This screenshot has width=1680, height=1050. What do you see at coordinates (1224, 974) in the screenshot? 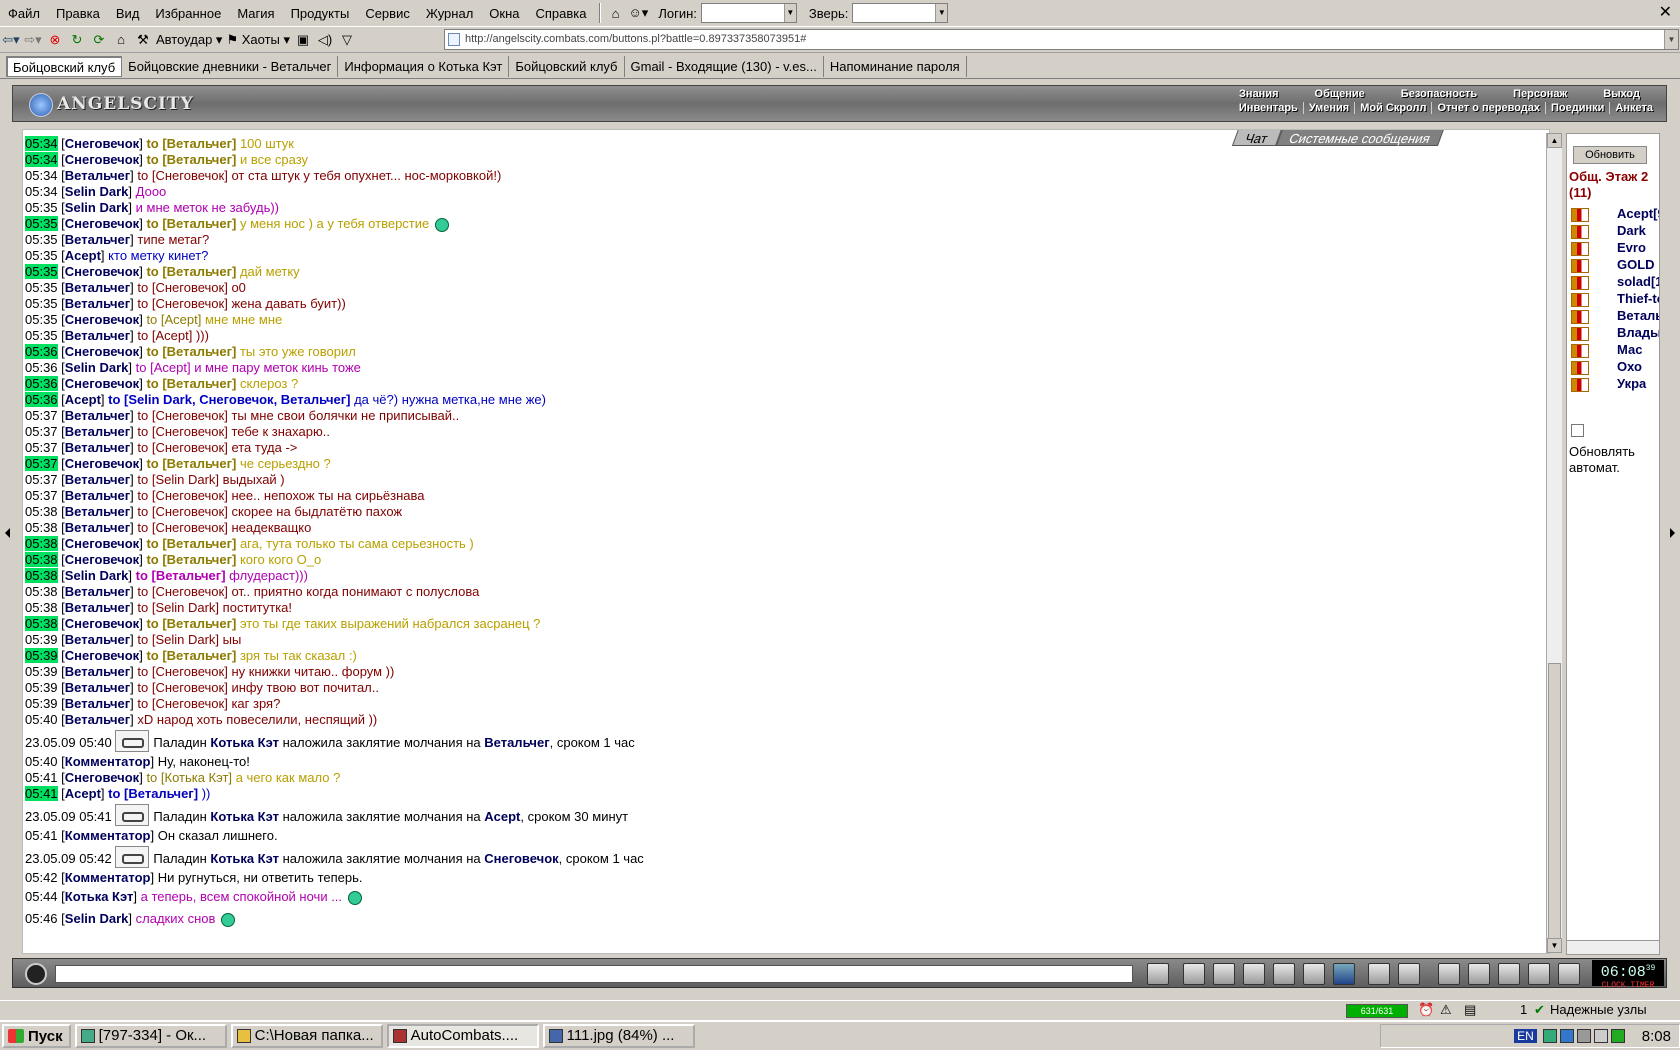
I see `filter-icon` at bounding box center [1224, 974].